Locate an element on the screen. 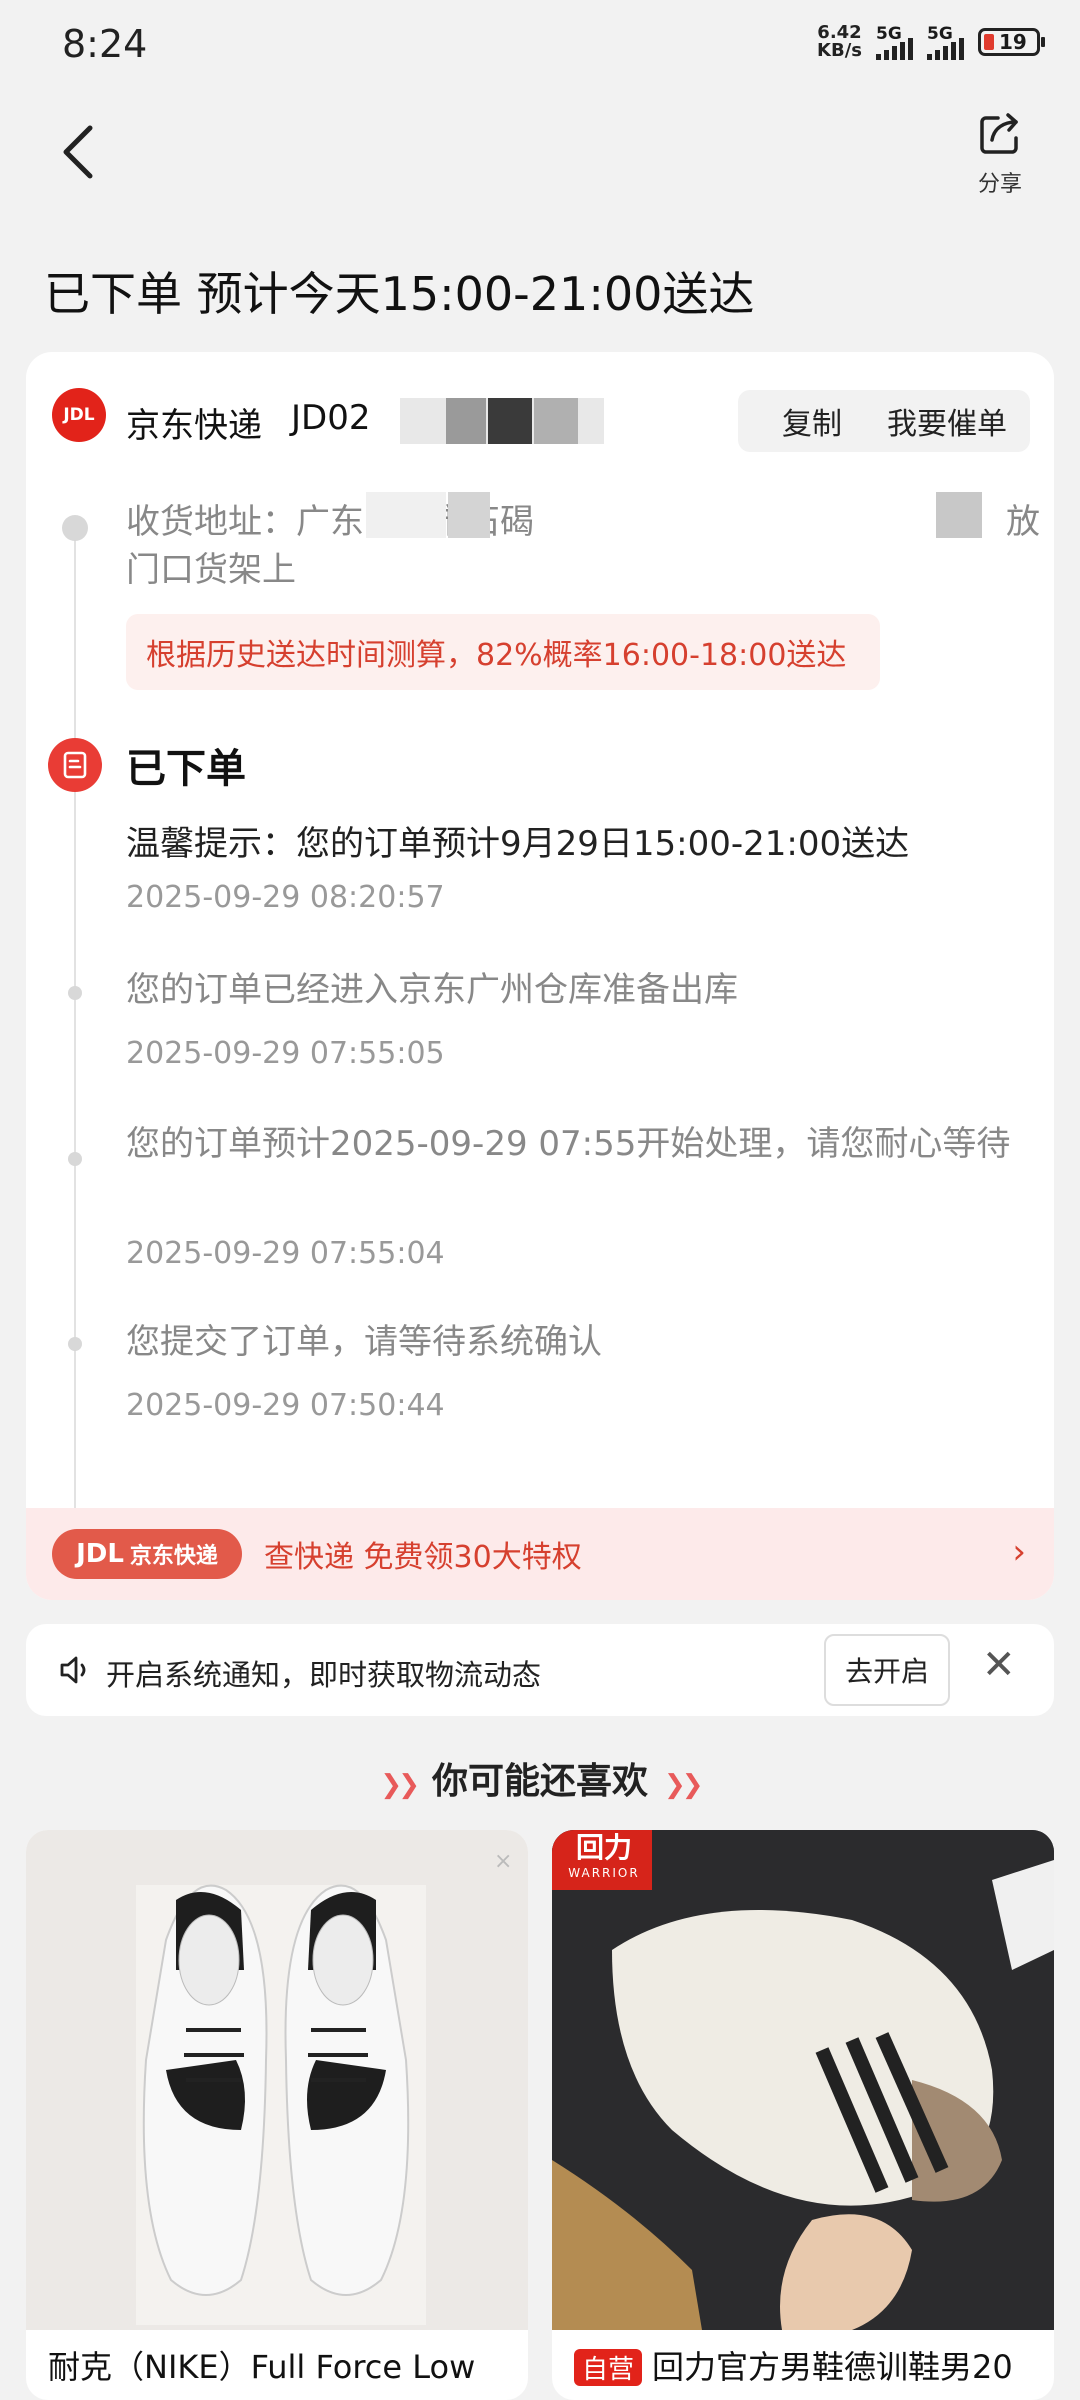  status-time: 8:24 is located at coordinates (105, 44).